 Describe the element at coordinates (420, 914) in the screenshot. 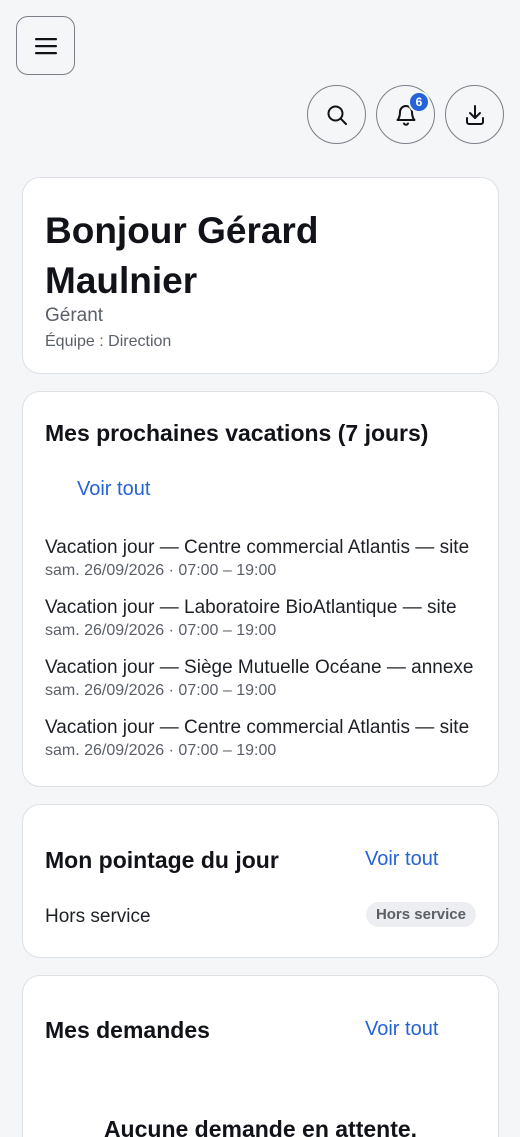

I see `status-badge: Hors service` at that location.